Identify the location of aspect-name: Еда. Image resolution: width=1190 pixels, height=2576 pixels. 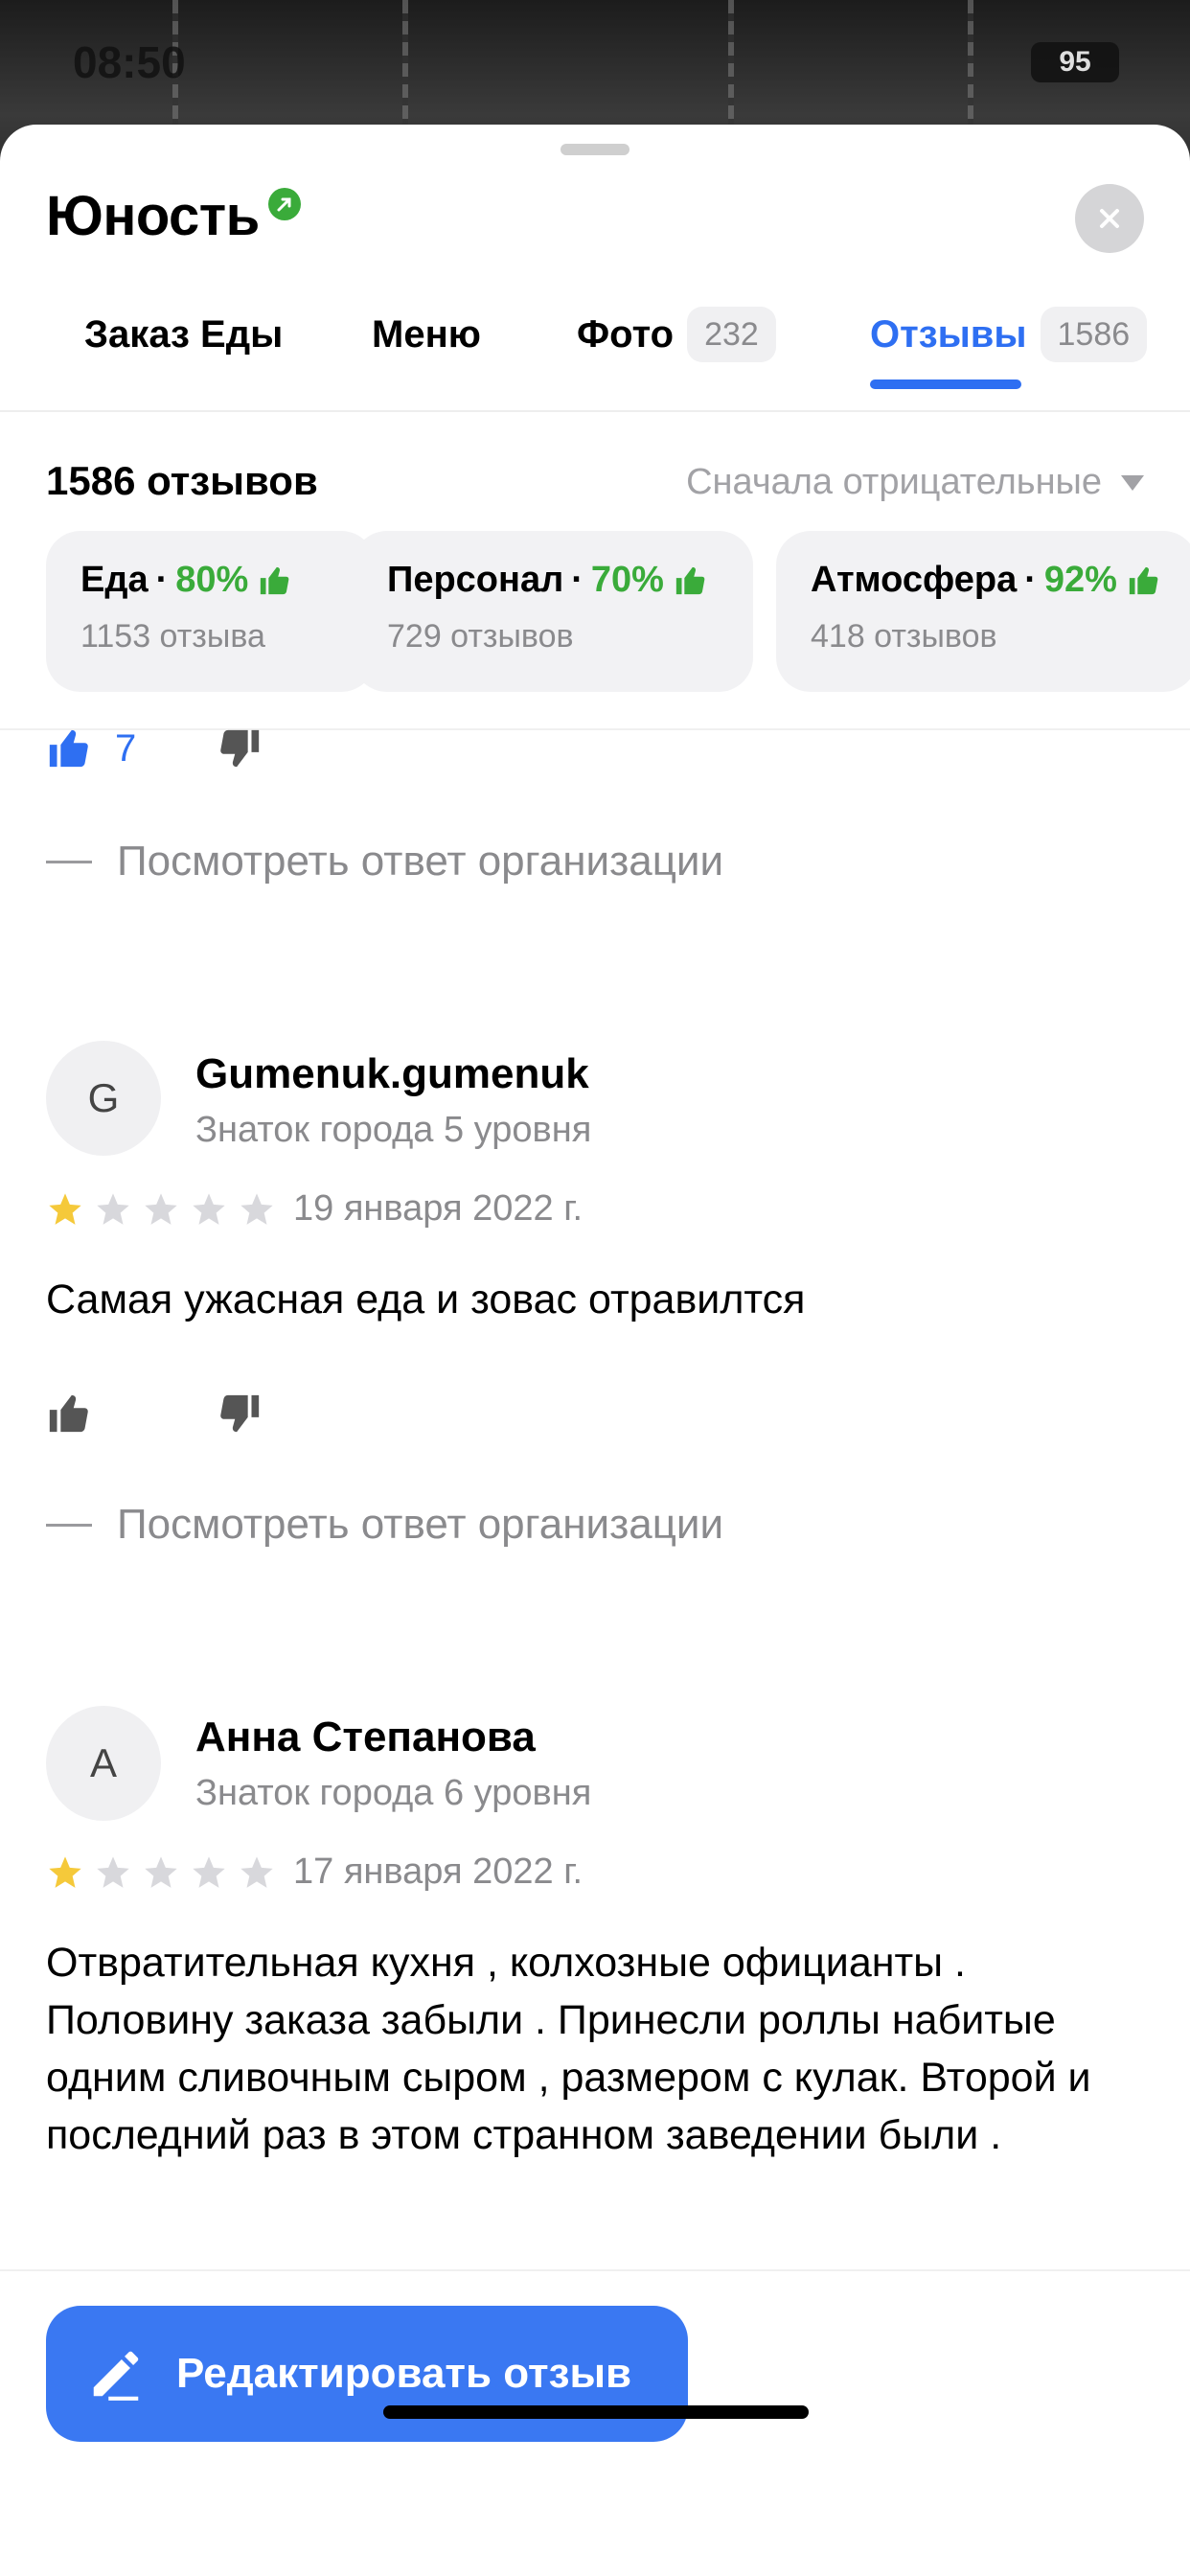
(115, 580).